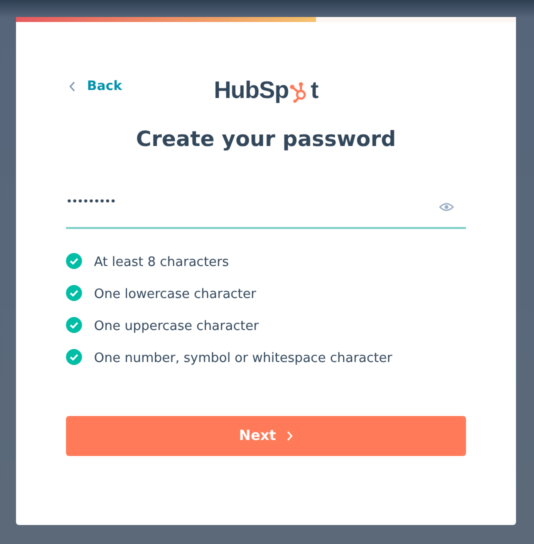 The height and width of the screenshot is (544, 534). What do you see at coordinates (243, 358) in the screenshot?
I see `requirement-text: One number, symbol or whitespace character` at bounding box center [243, 358].